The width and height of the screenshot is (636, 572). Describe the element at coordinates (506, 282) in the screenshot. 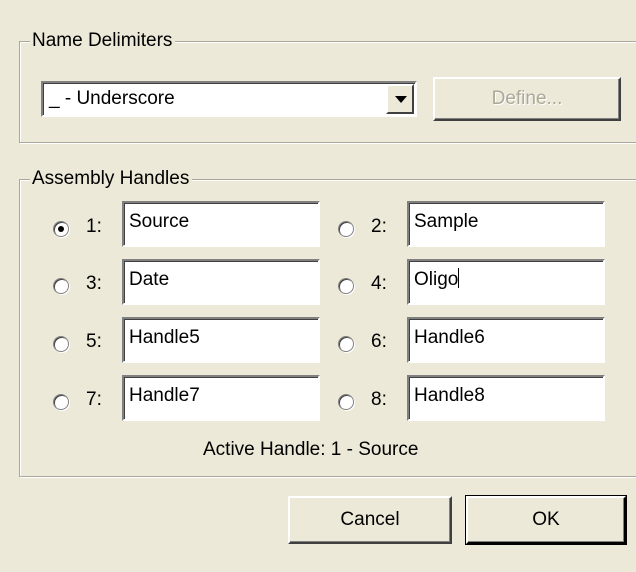

I see `handle-field-4: Oligo` at that location.